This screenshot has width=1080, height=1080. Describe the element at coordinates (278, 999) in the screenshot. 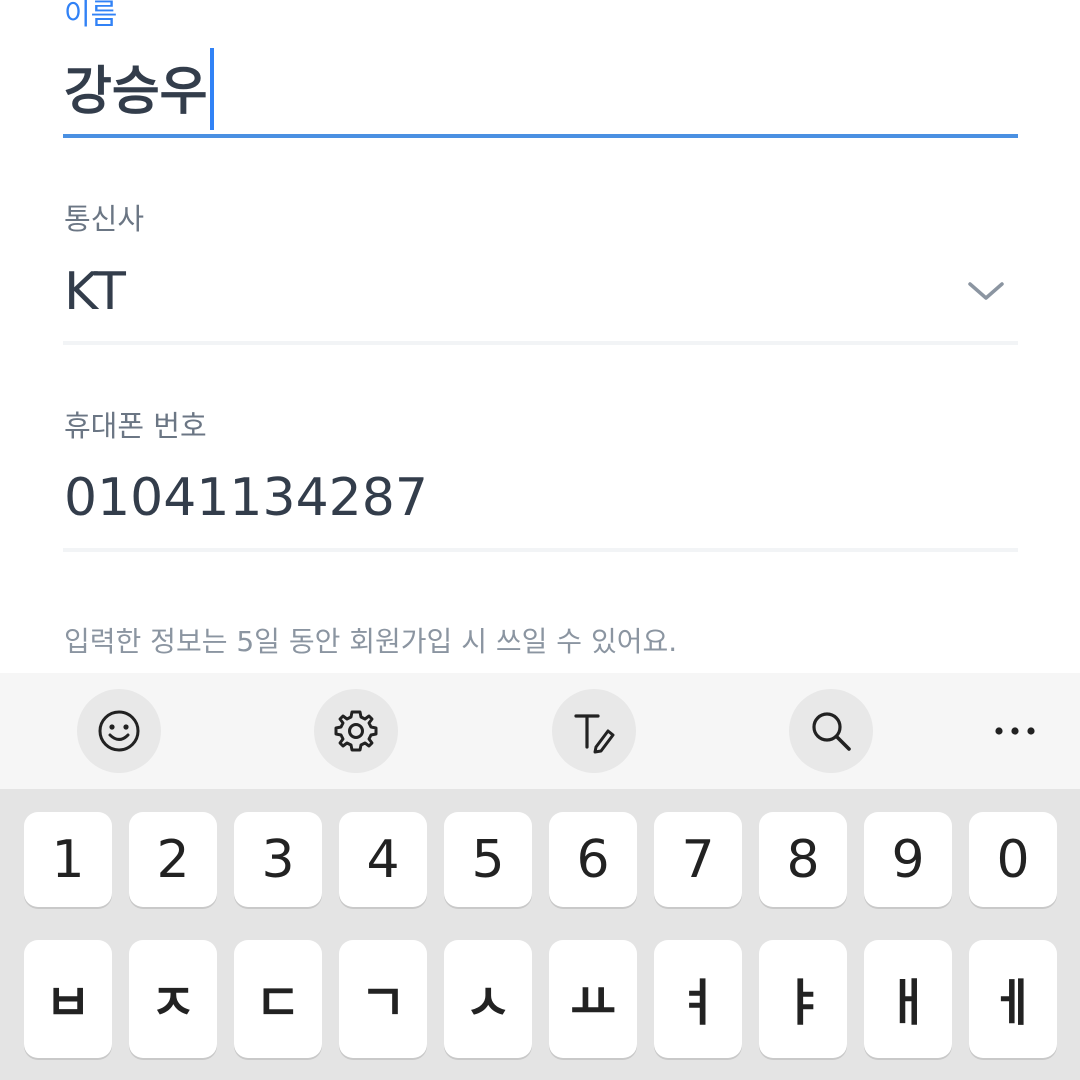

I see `key-digeut: ㄷ` at that location.